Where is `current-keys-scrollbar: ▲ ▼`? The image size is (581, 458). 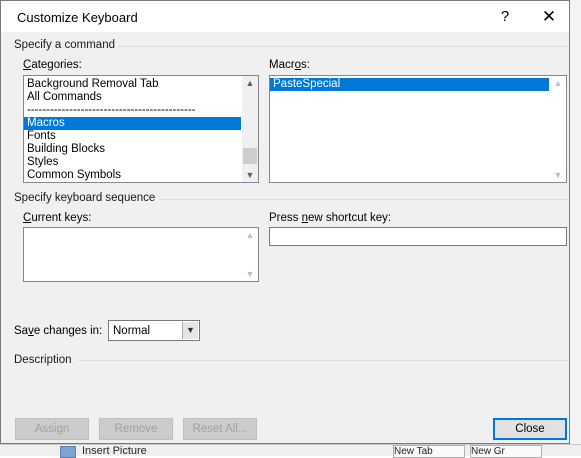 current-keys-scrollbar: ▲ ▼ is located at coordinates (250, 254).